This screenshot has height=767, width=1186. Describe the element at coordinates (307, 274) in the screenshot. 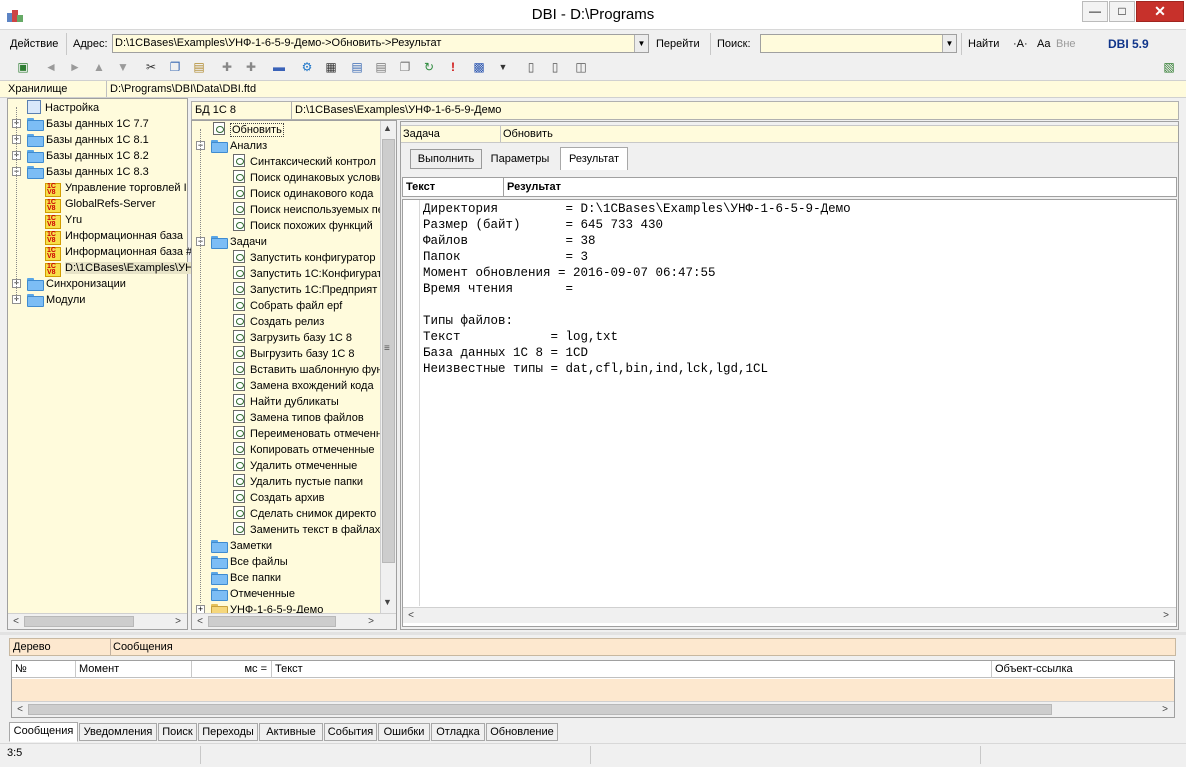

I see `task-item: Запустить 1С:Конфигурат` at that location.